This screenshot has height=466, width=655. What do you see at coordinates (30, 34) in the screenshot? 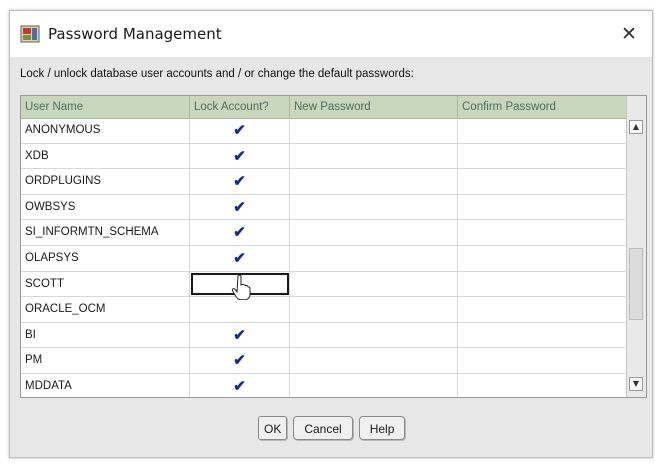
I see `oracle-installer-icon` at bounding box center [30, 34].